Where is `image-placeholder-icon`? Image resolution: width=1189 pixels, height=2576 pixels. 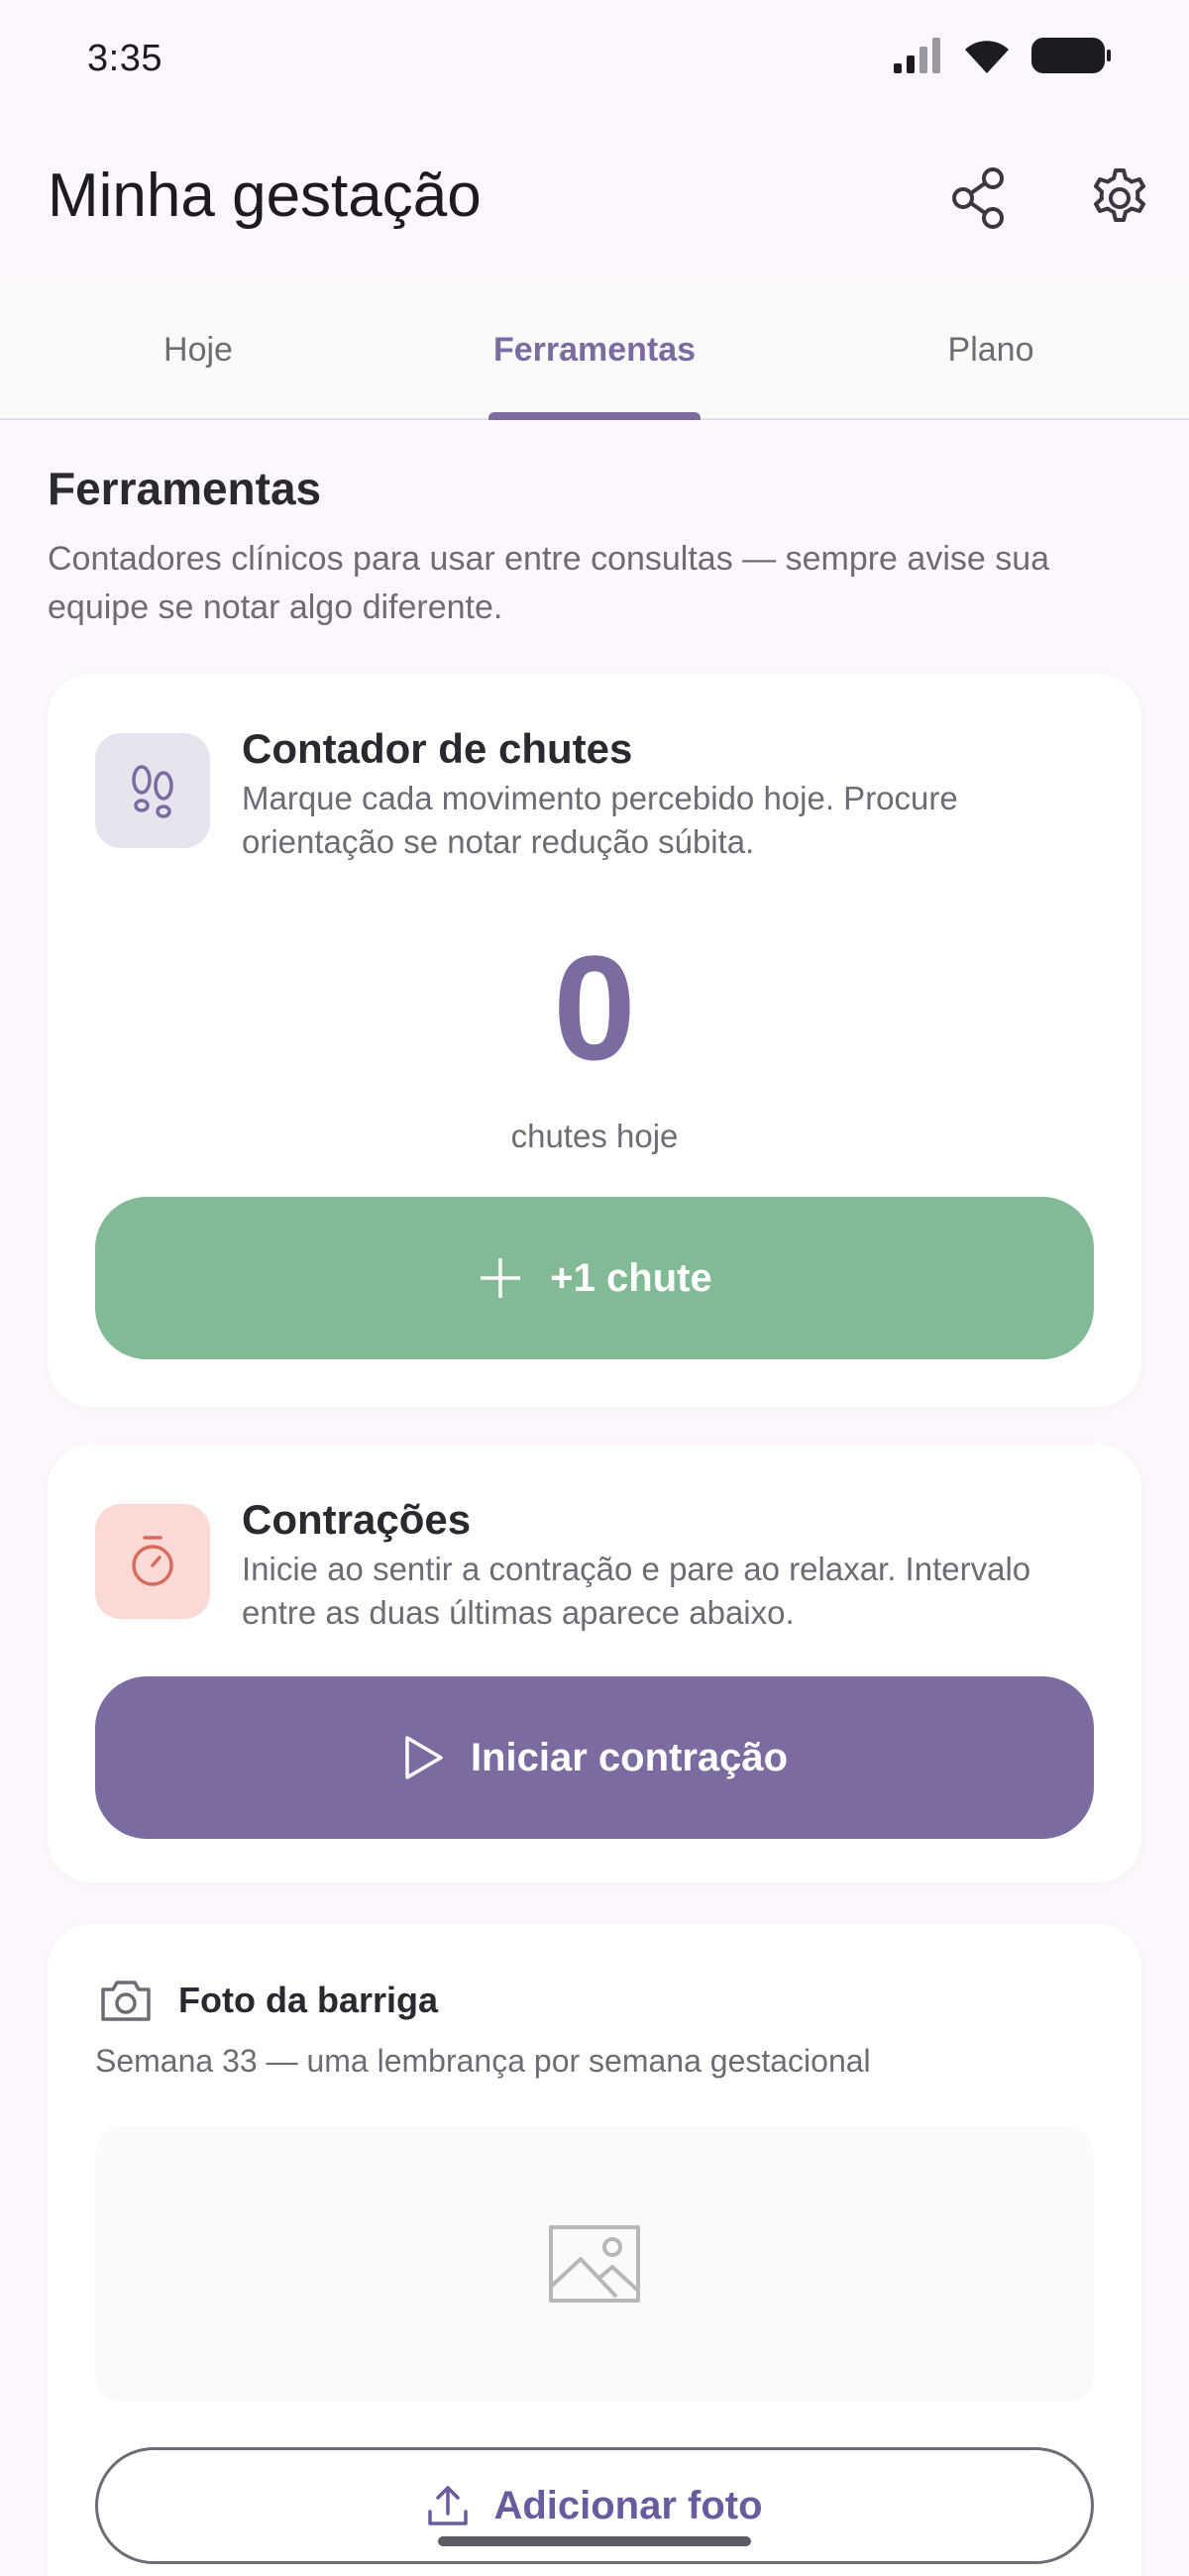
image-placeholder-icon is located at coordinates (594, 2264).